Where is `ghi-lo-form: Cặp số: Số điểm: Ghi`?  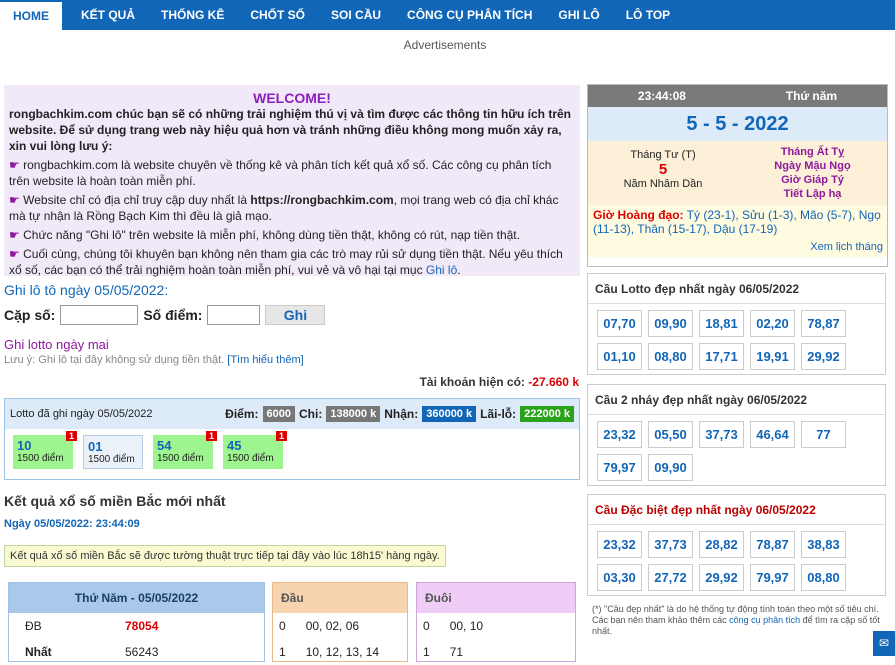
ghi-lo-form: Cặp số: Số điểm: Ghi is located at coordinates (165, 315).